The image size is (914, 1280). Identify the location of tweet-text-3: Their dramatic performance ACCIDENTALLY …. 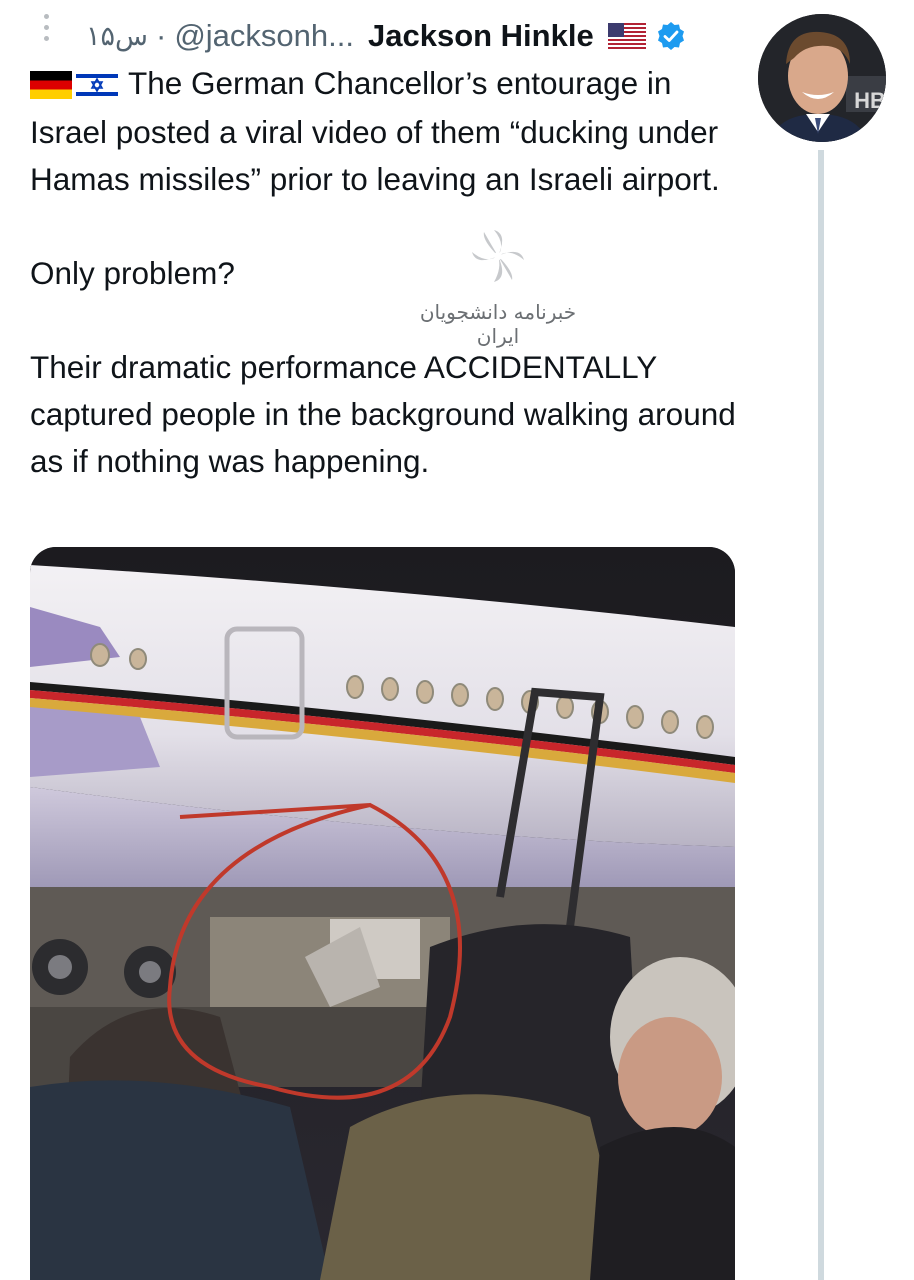
(383, 414).